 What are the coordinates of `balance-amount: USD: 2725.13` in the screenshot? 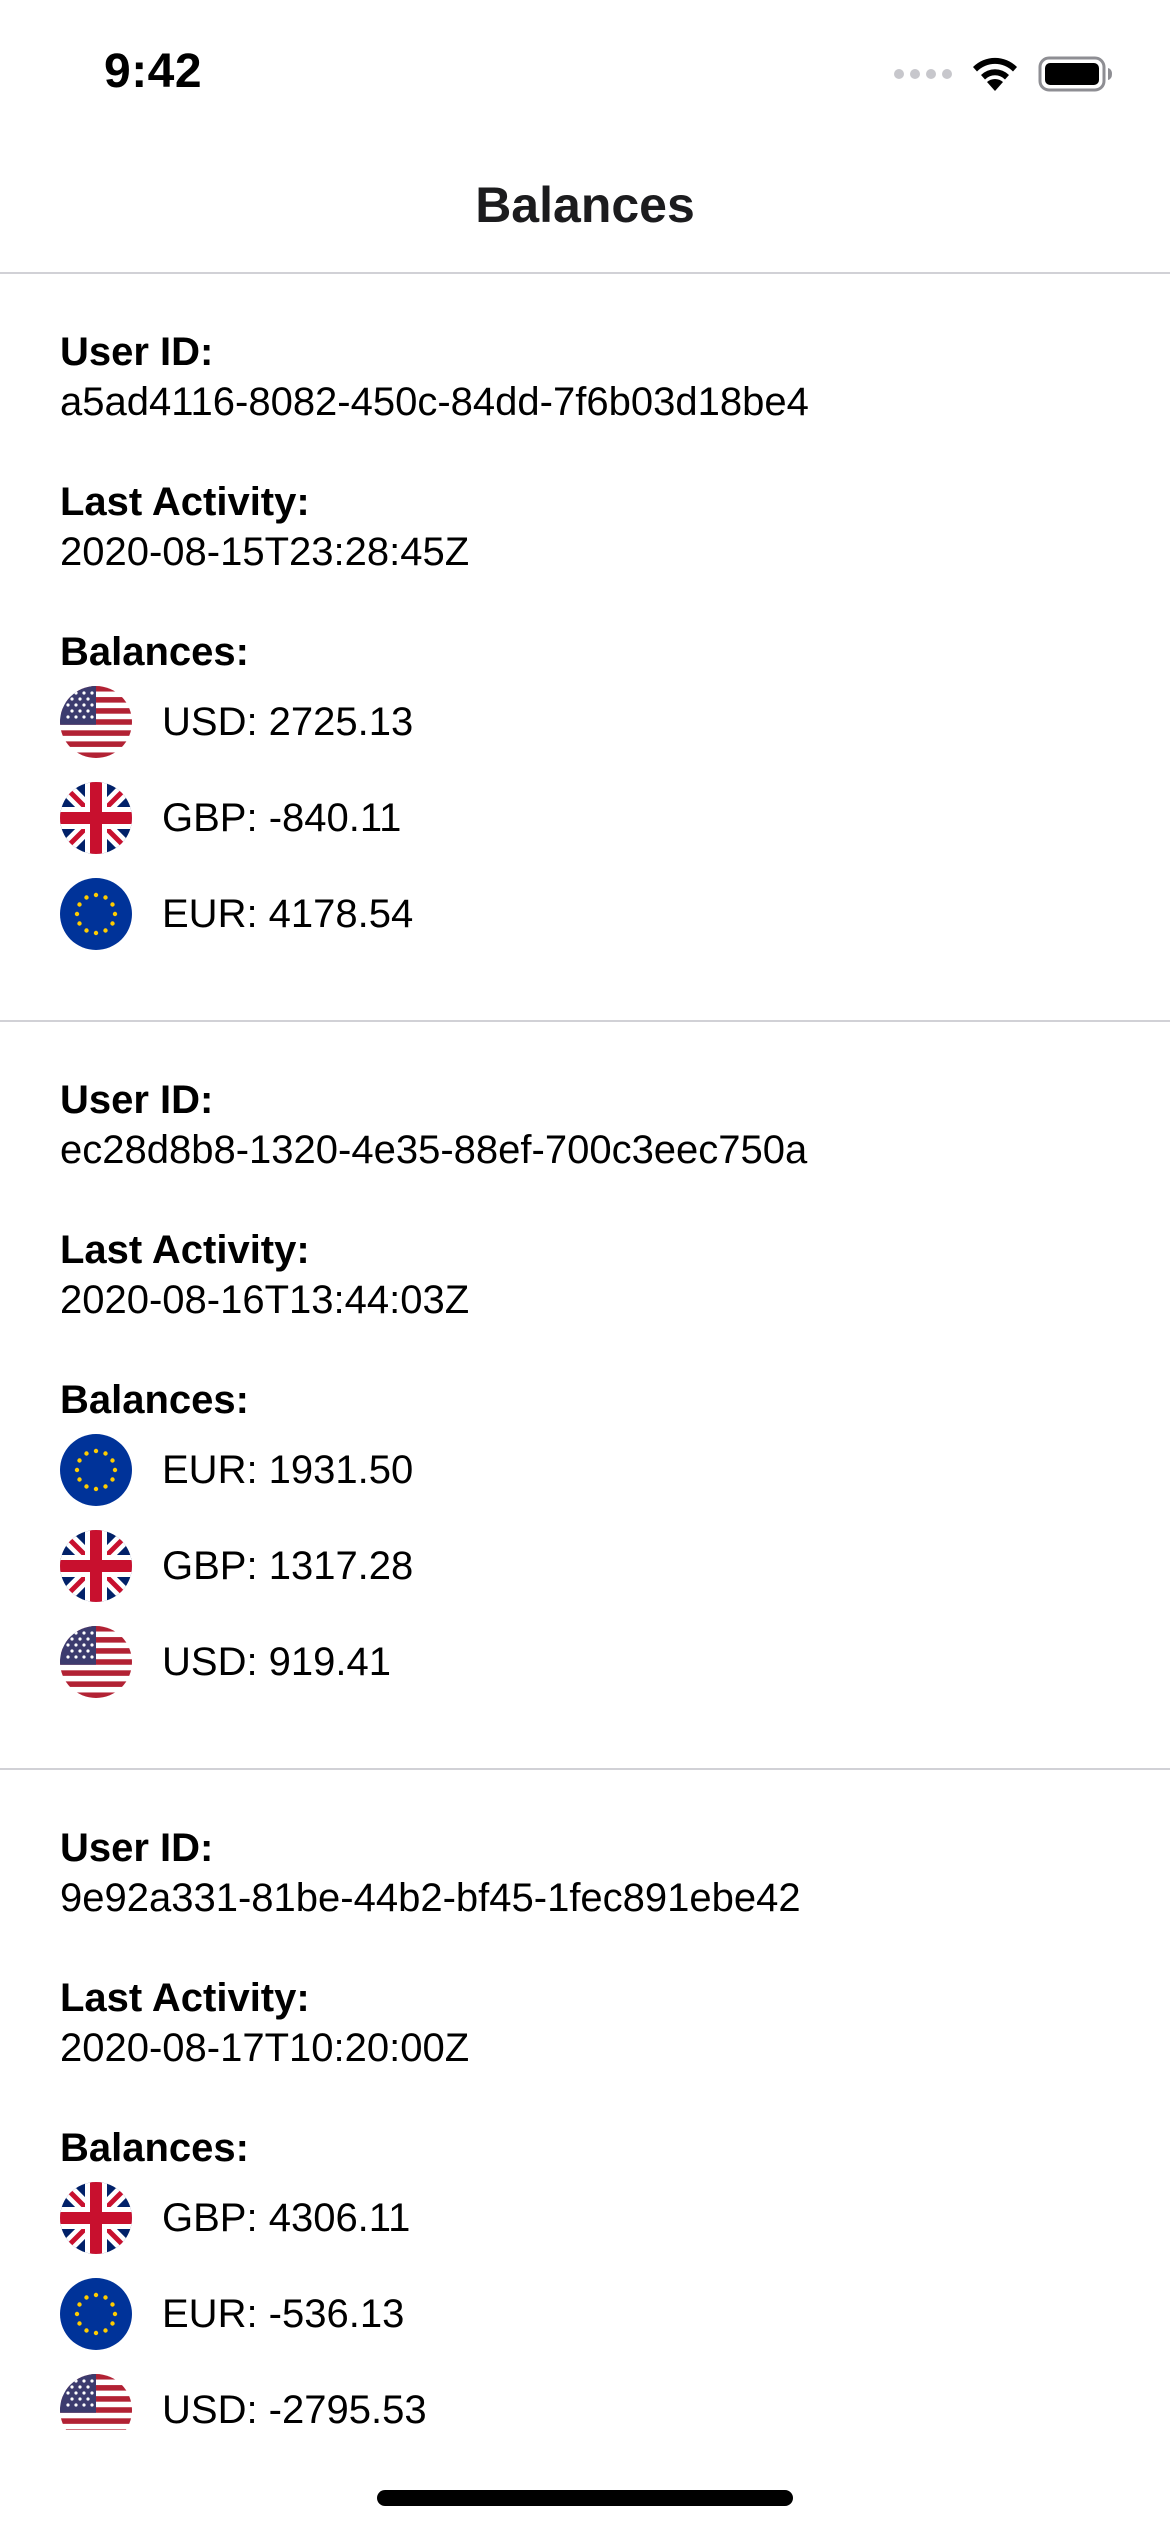 It's located at (288, 721).